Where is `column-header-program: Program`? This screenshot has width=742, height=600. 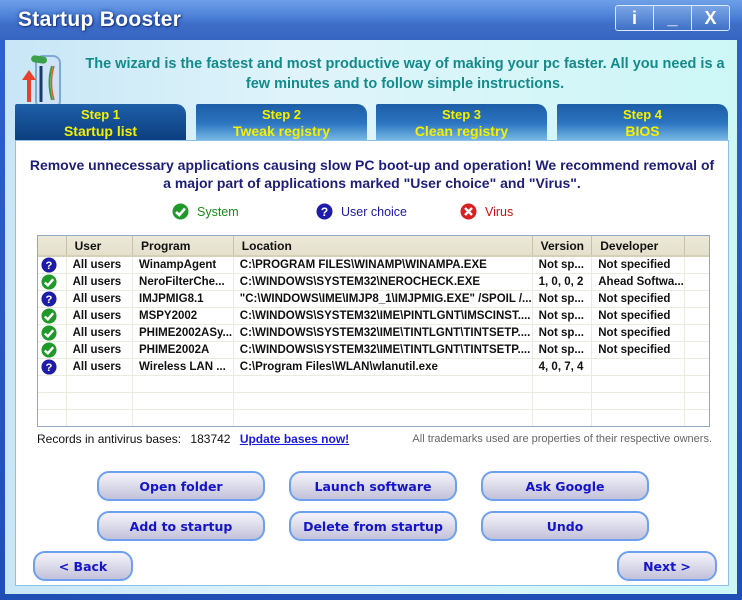 column-header-program: Program is located at coordinates (183, 246).